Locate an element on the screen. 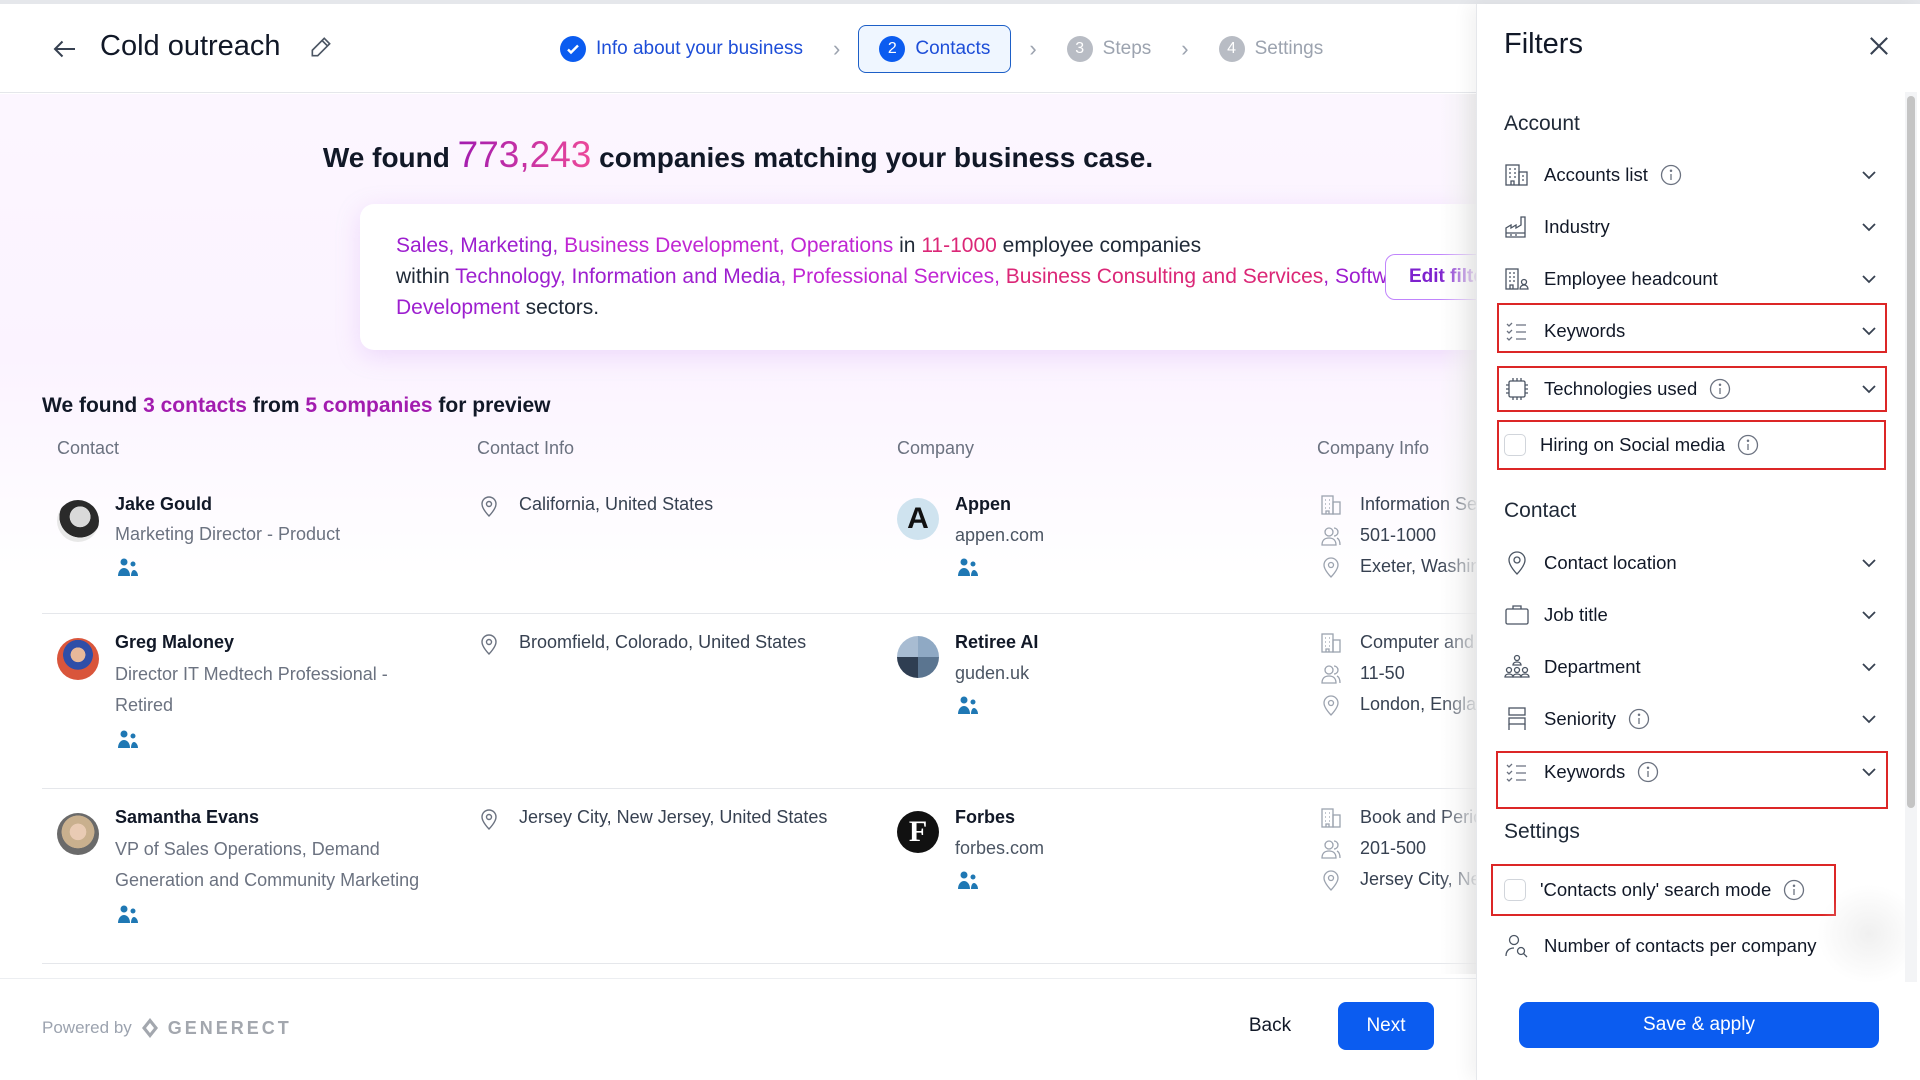 The width and height of the screenshot is (1920, 1080). close-icon is located at coordinates (1879, 46).